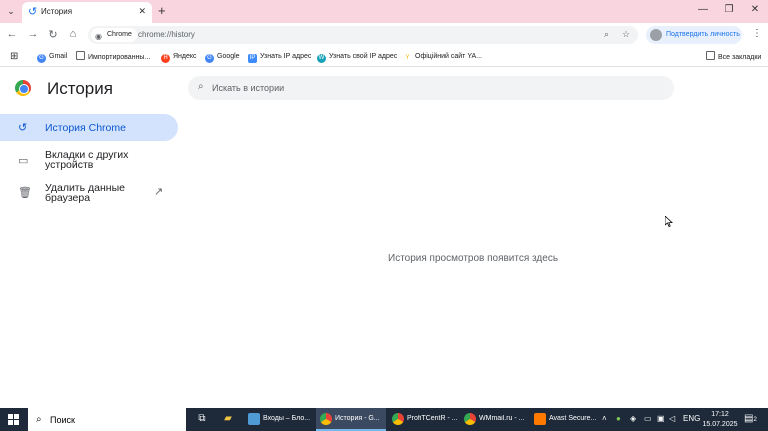  Describe the element at coordinates (33, 34) in the screenshot. I see `forward-icon: →` at that location.